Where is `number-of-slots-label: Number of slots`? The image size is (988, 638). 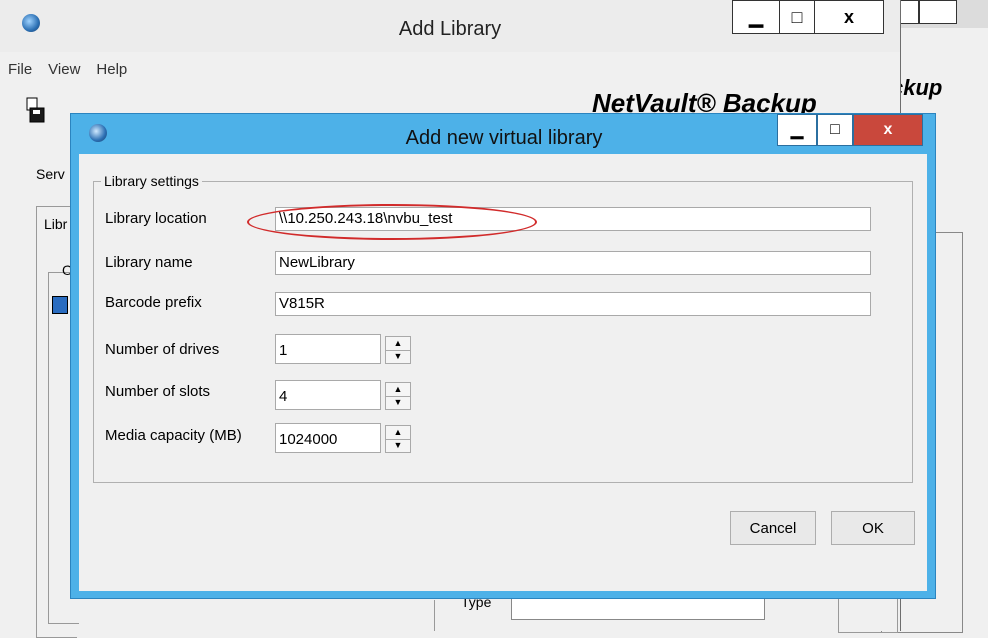
number-of-slots-label: Number of slots is located at coordinates (158, 391).